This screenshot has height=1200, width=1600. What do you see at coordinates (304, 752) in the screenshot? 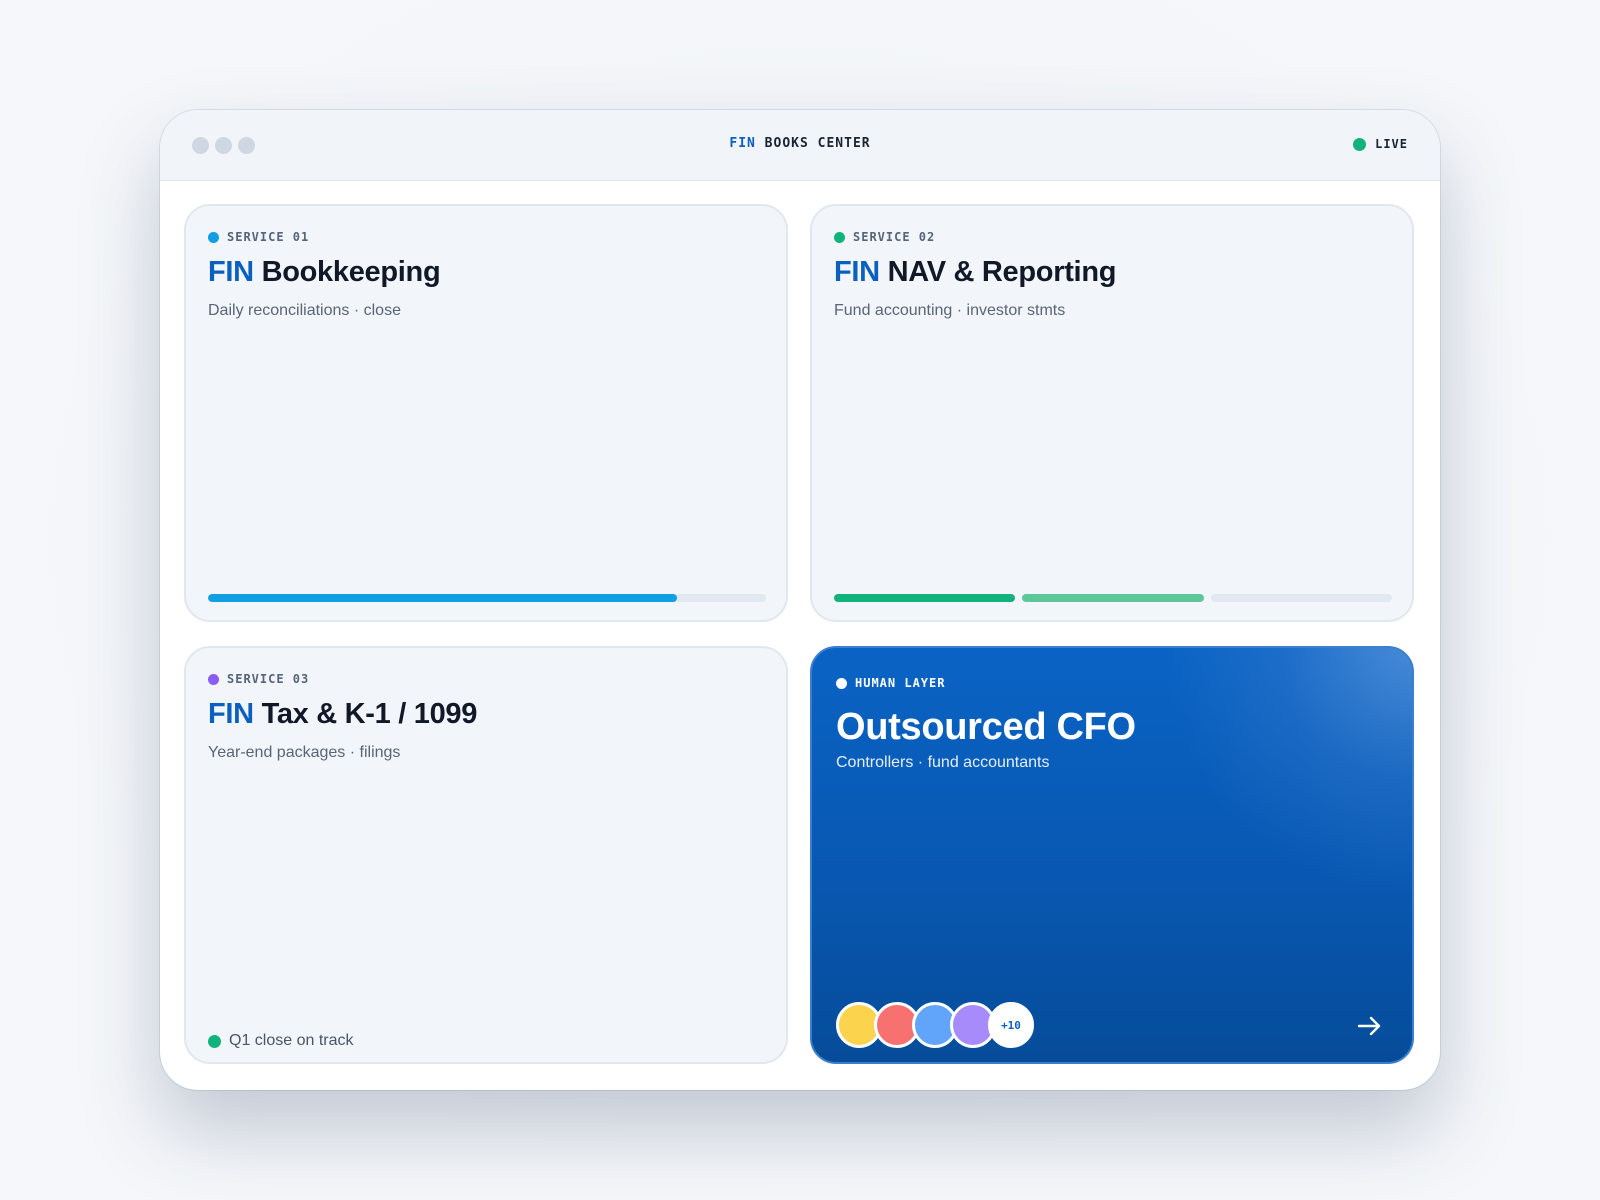
I see `card-subtitle: Year-end packages · filings` at bounding box center [304, 752].